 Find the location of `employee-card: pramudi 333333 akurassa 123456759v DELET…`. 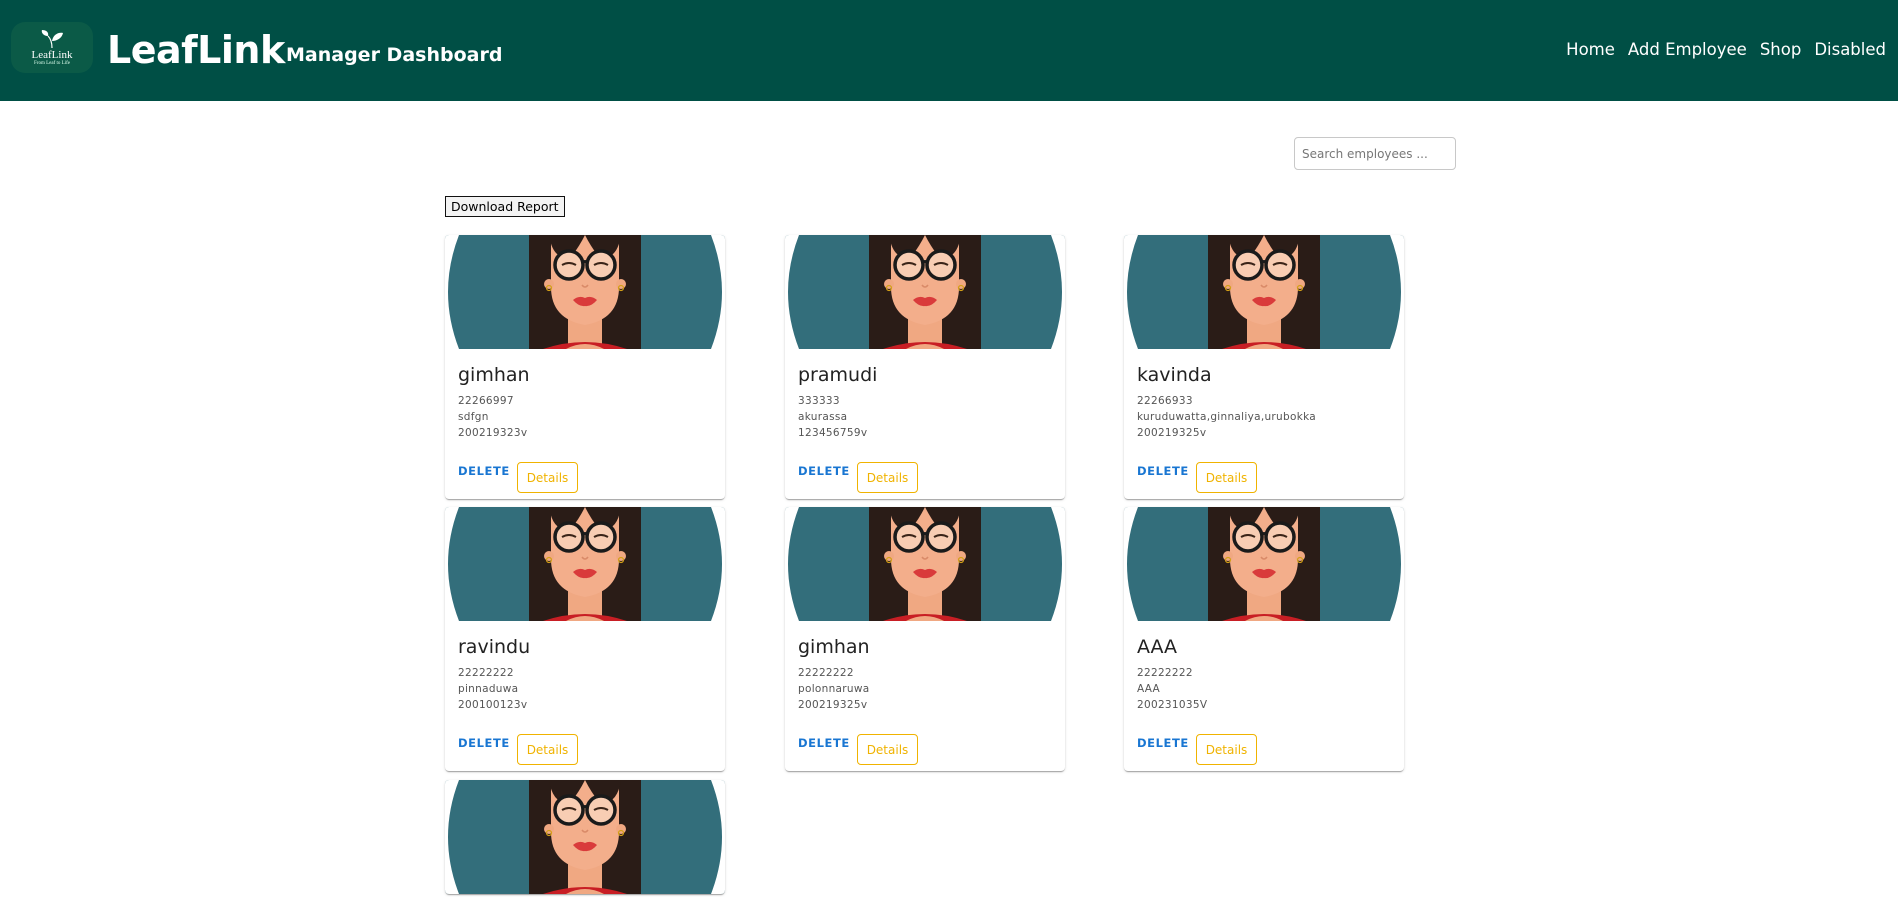

employee-card: pramudi 333333 akurassa 123456759v DELET… is located at coordinates (925, 367).